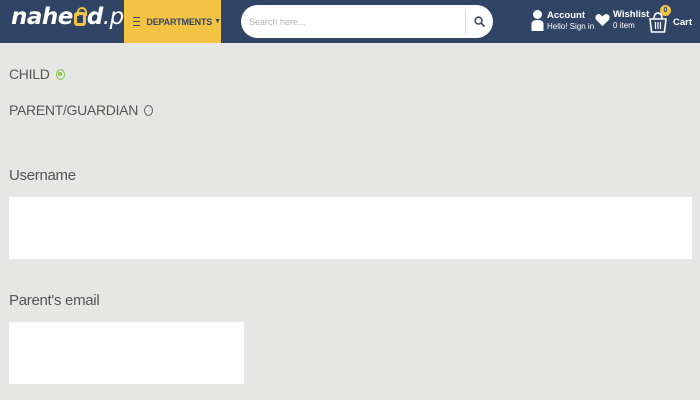 The width and height of the screenshot is (700, 400). Describe the element at coordinates (29, 74) in the screenshot. I see `radio-label-child: CHILD` at that location.